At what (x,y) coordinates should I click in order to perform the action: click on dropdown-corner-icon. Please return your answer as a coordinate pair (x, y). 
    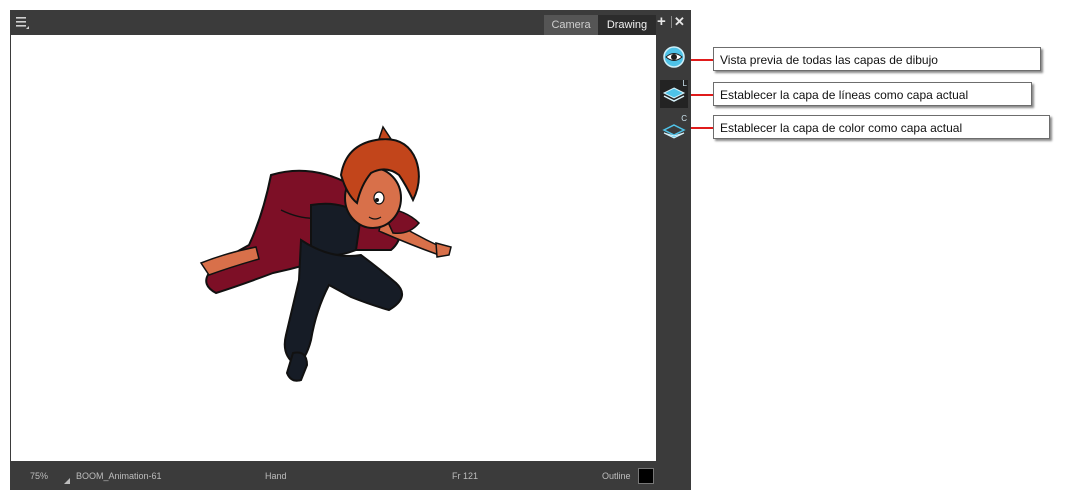
    Looking at the image, I should click on (67, 481).